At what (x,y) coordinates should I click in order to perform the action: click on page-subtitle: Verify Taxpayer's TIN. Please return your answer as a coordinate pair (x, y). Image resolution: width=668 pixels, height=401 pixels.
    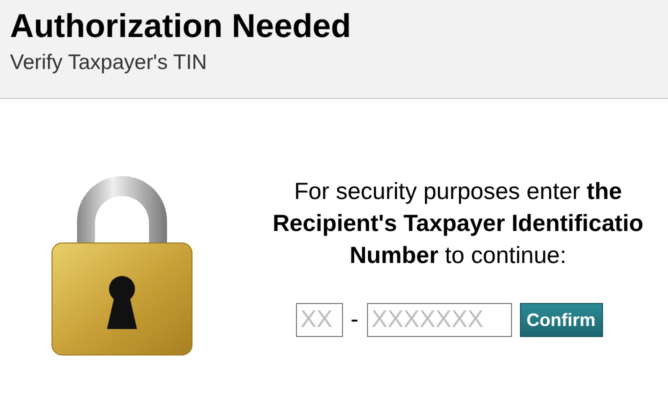
    Looking at the image, I should click on (109, 63).